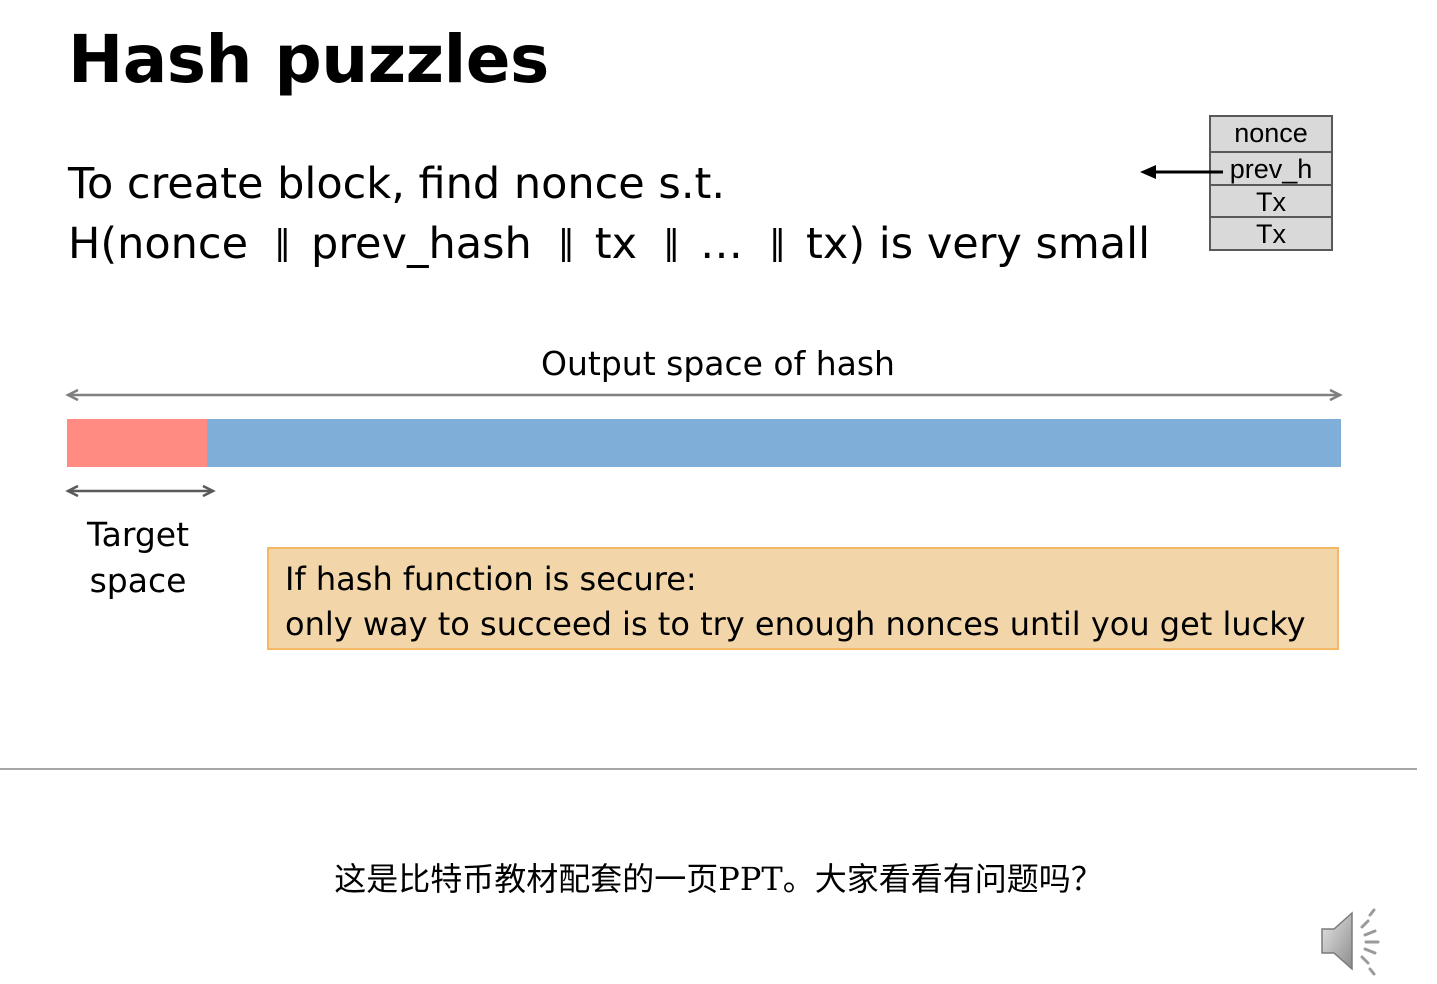  Describe the element at coordinates (704, 443) in the screenshot. I see `hash-output-space-bar` at that location.